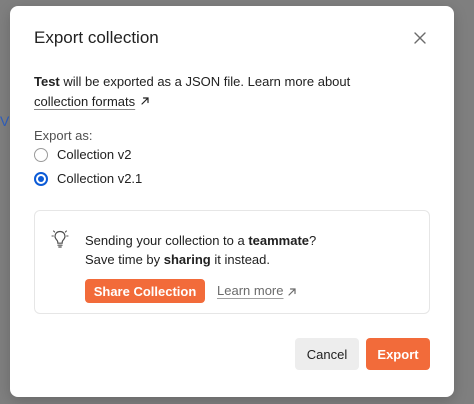 The image size is (474, 404). I want to click on radio-button-selected, so click(41, 178).